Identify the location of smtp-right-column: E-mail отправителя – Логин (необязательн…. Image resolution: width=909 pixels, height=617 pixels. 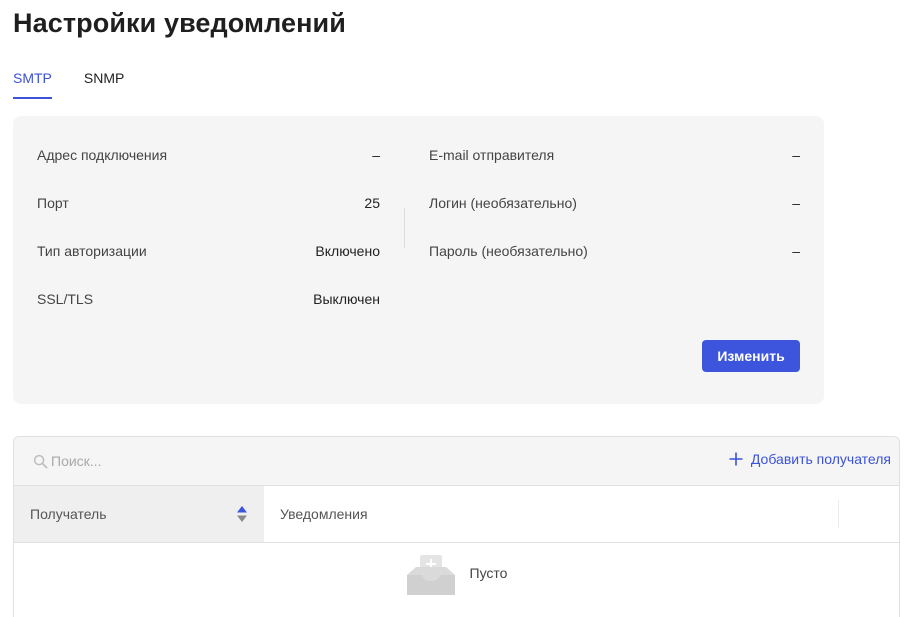
(614, 216).